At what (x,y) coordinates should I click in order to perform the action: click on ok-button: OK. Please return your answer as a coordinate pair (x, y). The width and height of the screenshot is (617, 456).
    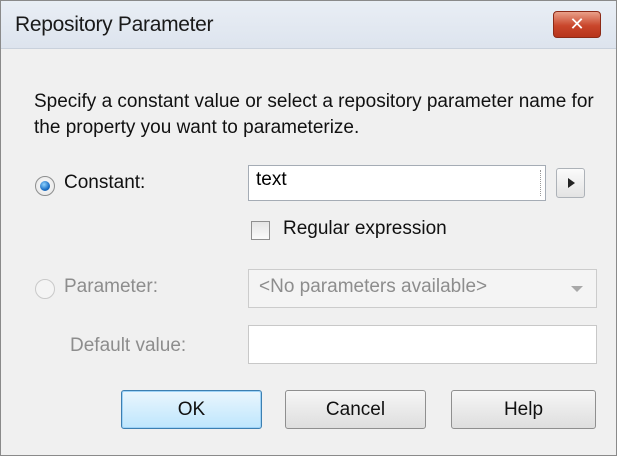
    Looking at the image, I should click on (191, 409).